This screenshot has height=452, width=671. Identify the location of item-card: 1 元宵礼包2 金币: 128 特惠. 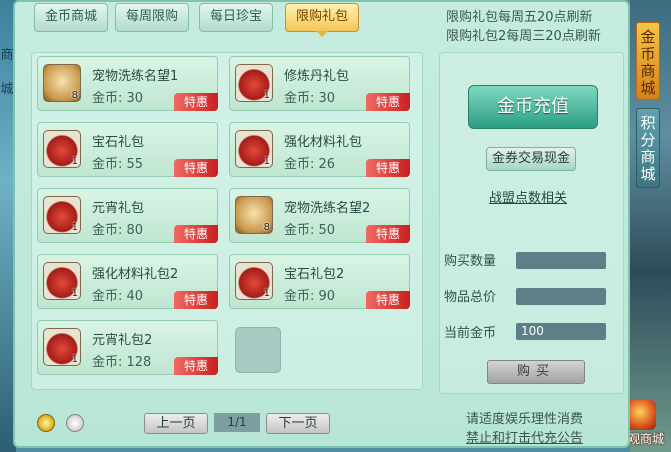
(127, 347).